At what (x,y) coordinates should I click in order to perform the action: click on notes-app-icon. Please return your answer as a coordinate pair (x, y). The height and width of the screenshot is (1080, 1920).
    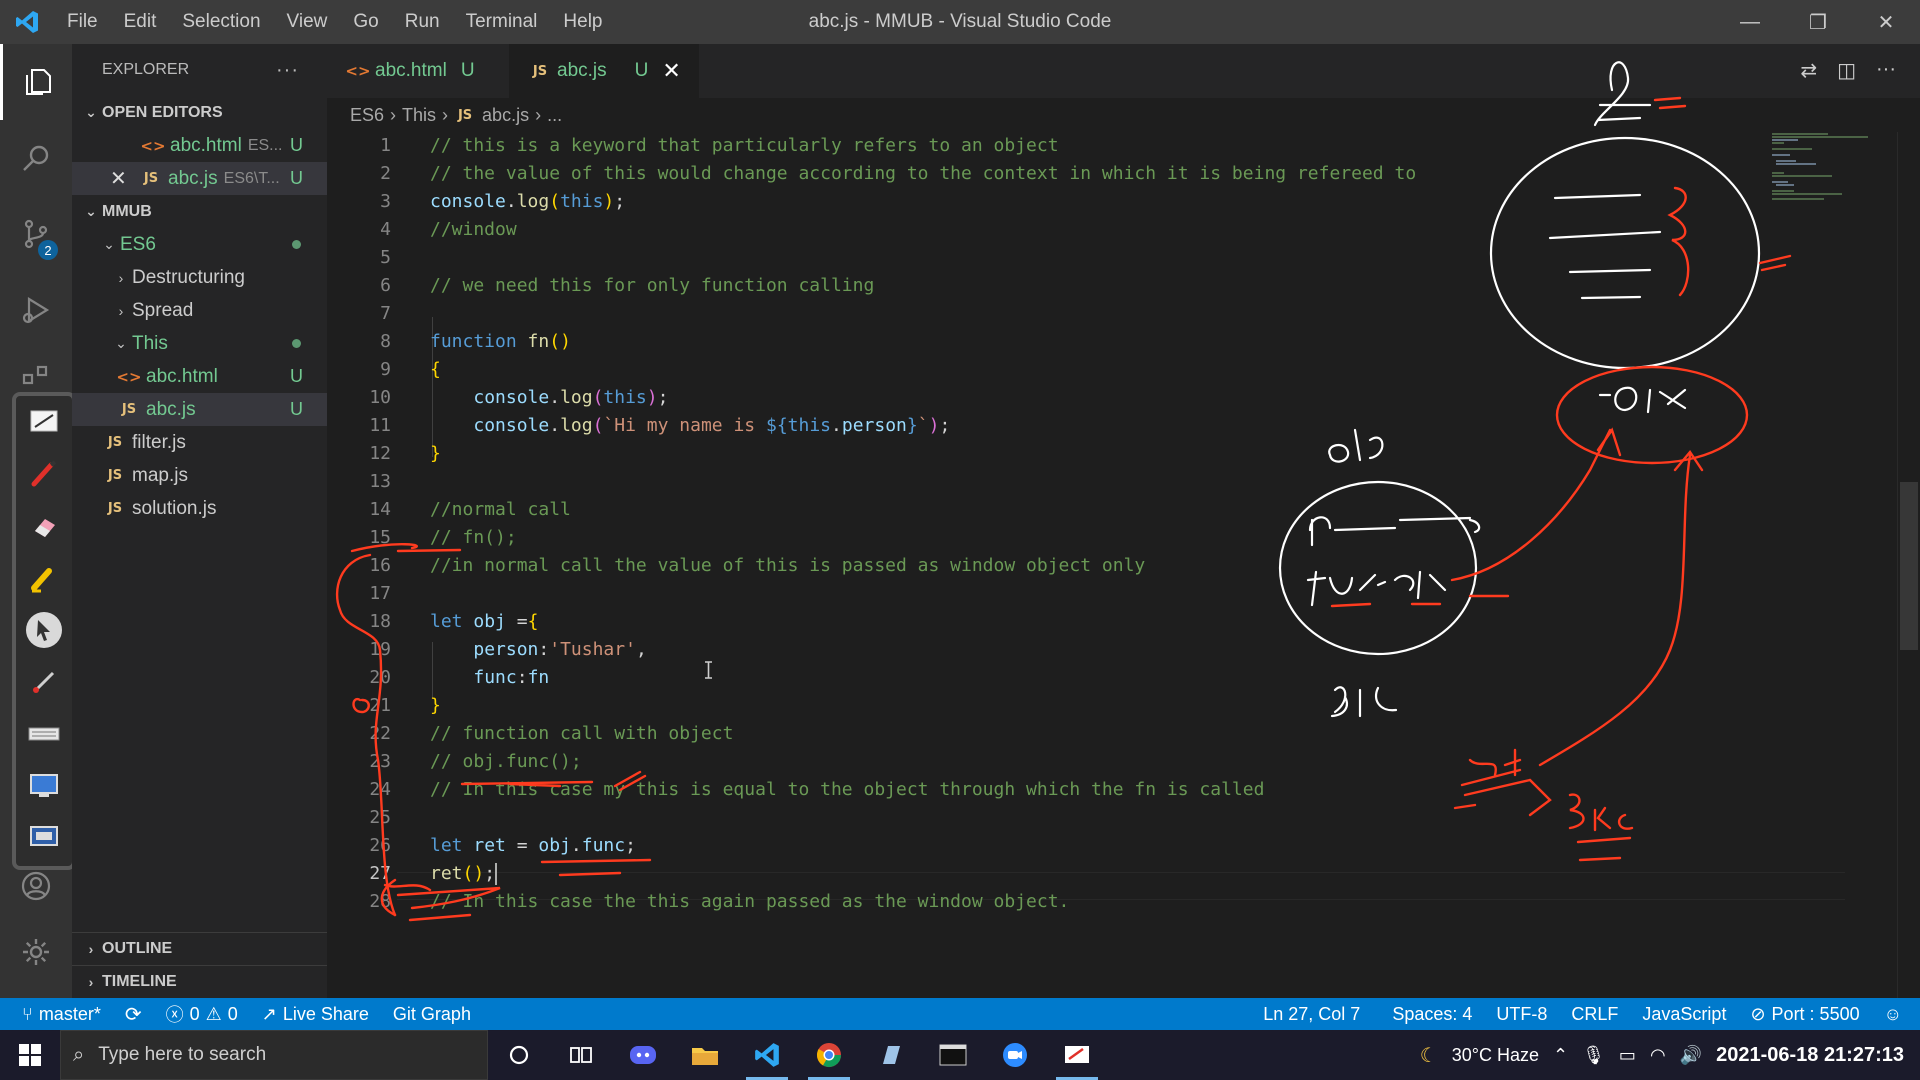
    Looking at the image, I should click on (891, 1055).